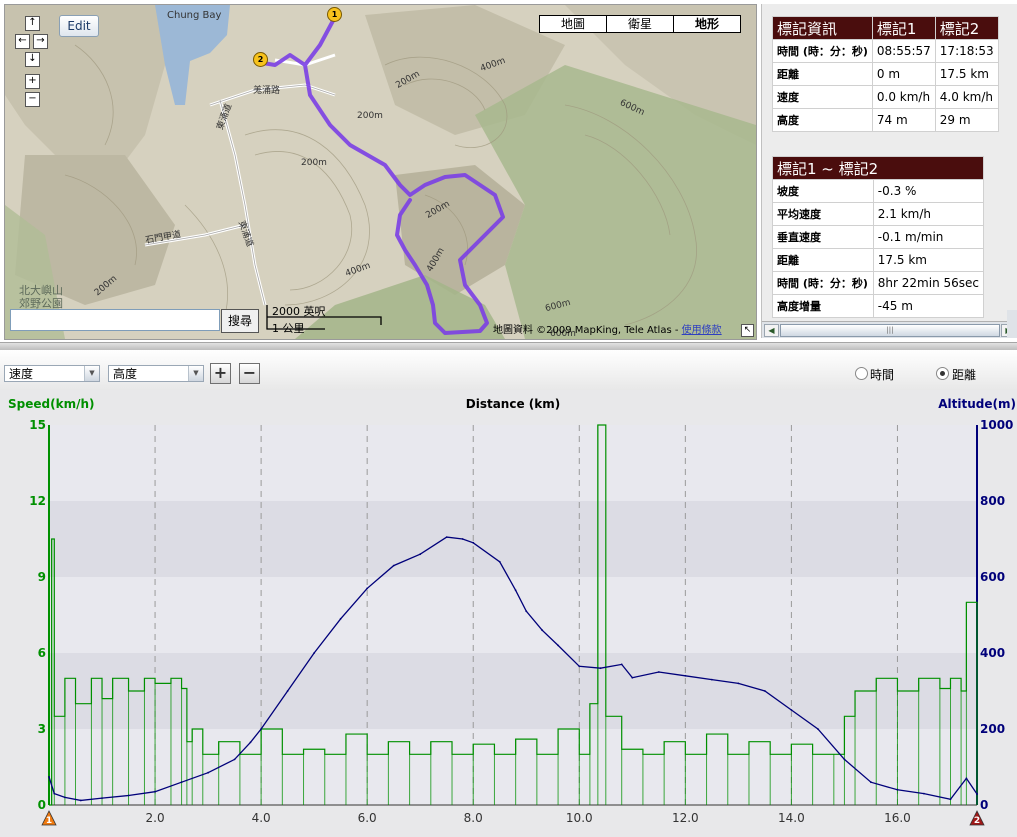 The height and width of the screenshot is (837, 1017). I want to click on terms-link: 使用條款, so click(702, 330).